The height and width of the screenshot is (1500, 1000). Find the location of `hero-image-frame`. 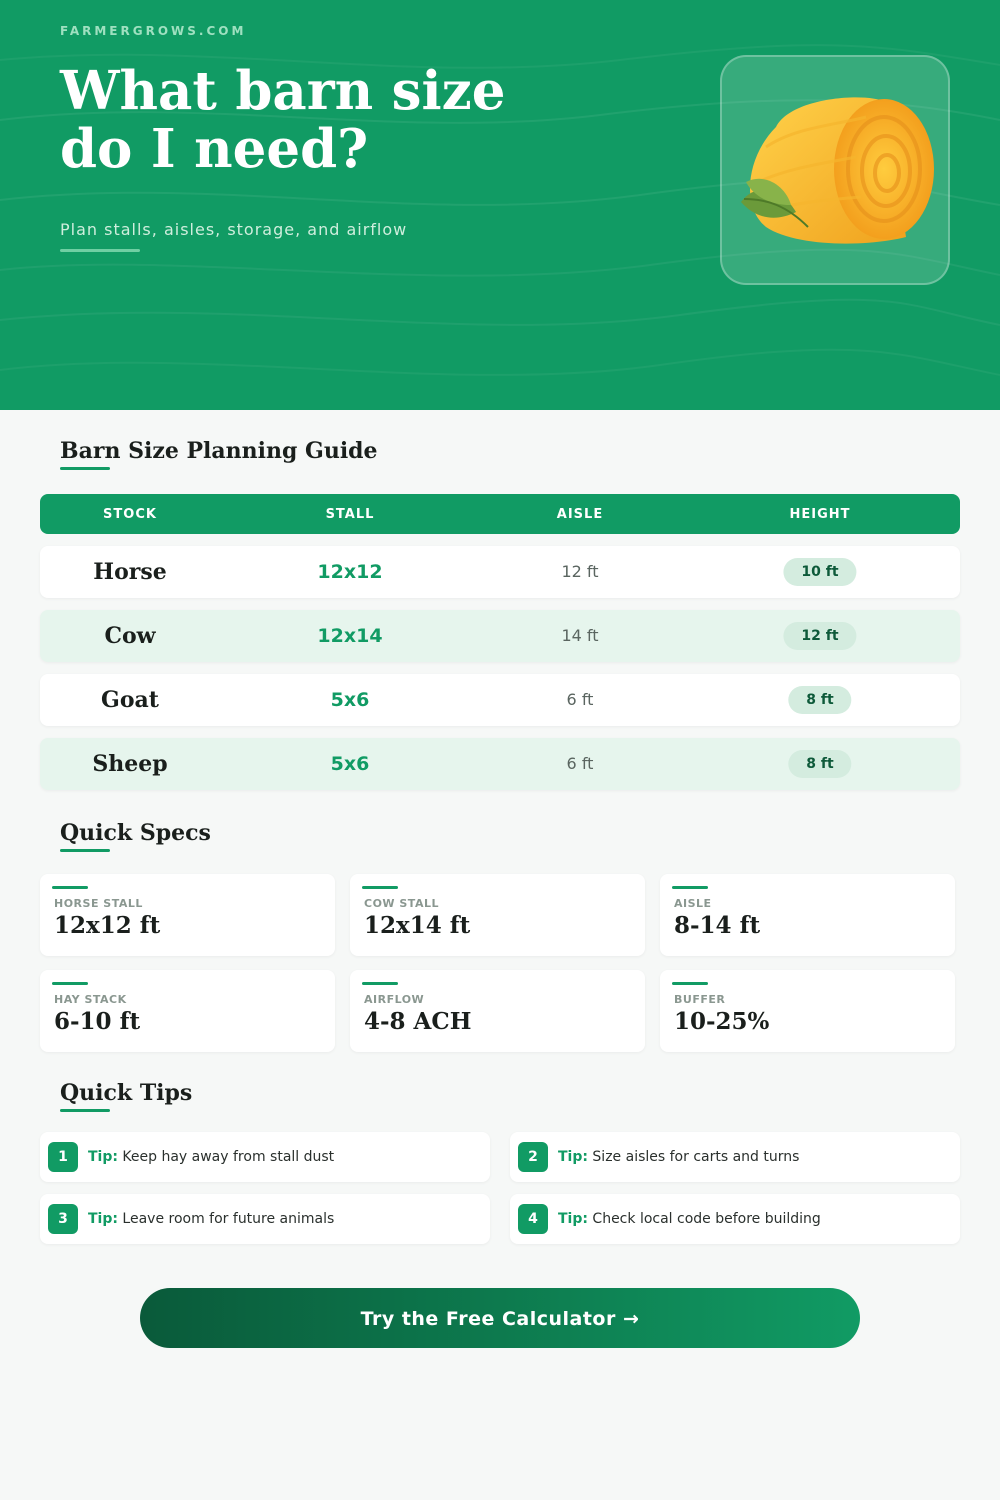

hero-image-frame is located at coordinates (835, 170).